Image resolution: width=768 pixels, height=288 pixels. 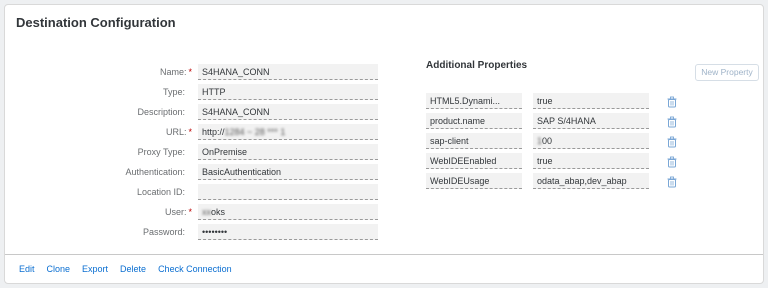 What do you see at coordinates (385, 121) in the screenshot?
I see `property-row: product.name SAP S/4HANA` at bounding box center [385, 121].